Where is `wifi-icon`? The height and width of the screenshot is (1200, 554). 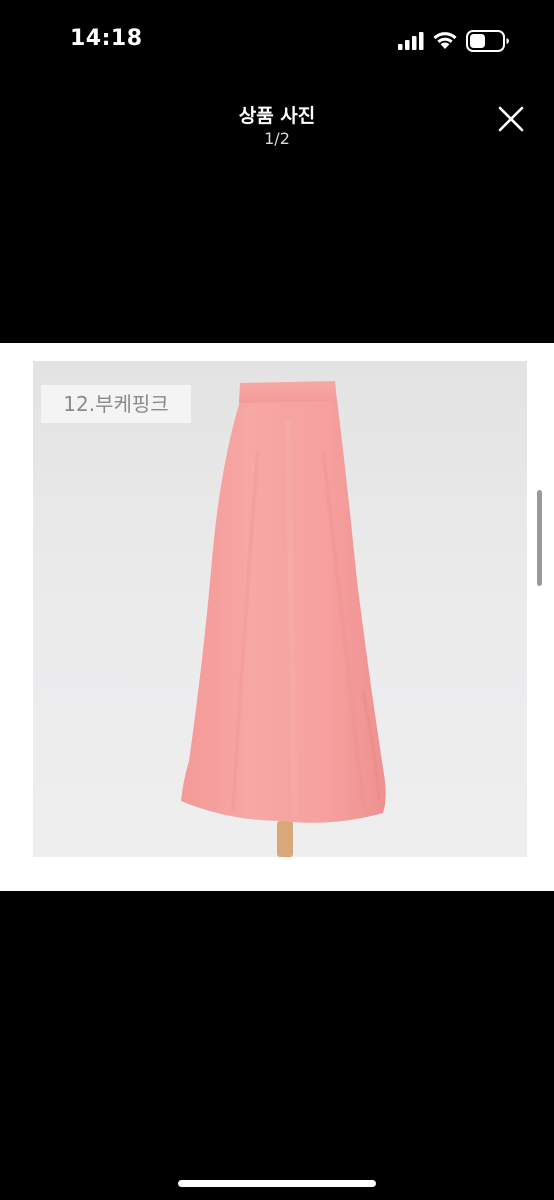 wifi-icon is located at coordinates (445, 40).